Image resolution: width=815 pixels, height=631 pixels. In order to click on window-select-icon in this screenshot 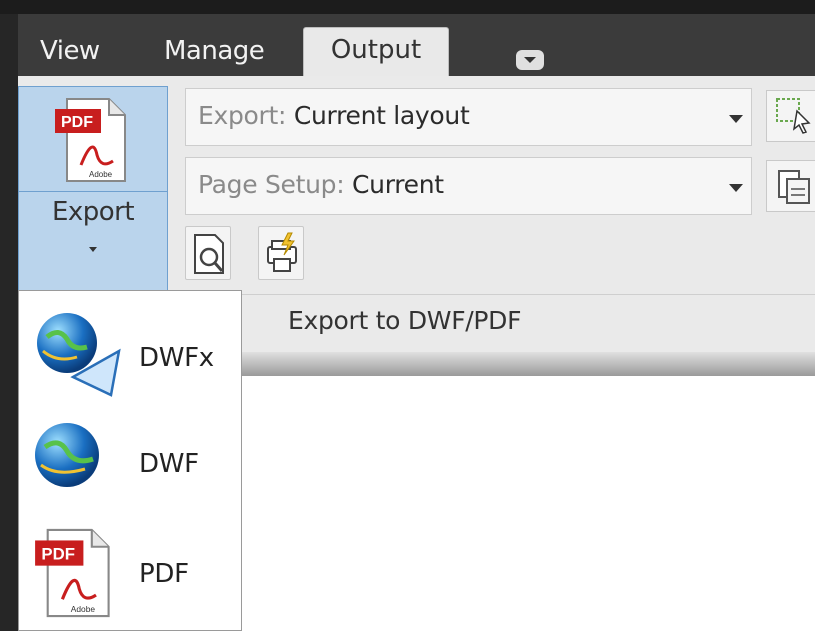, I will do `click(793, 116)`.